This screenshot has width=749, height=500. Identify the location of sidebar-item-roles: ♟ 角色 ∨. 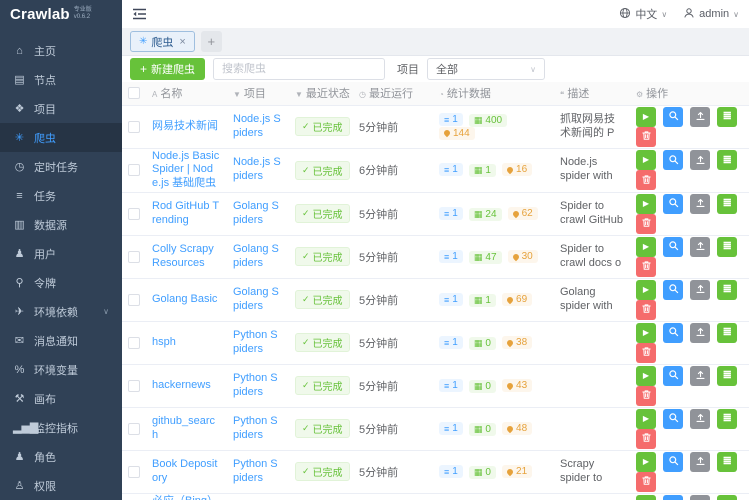
(61, 456).